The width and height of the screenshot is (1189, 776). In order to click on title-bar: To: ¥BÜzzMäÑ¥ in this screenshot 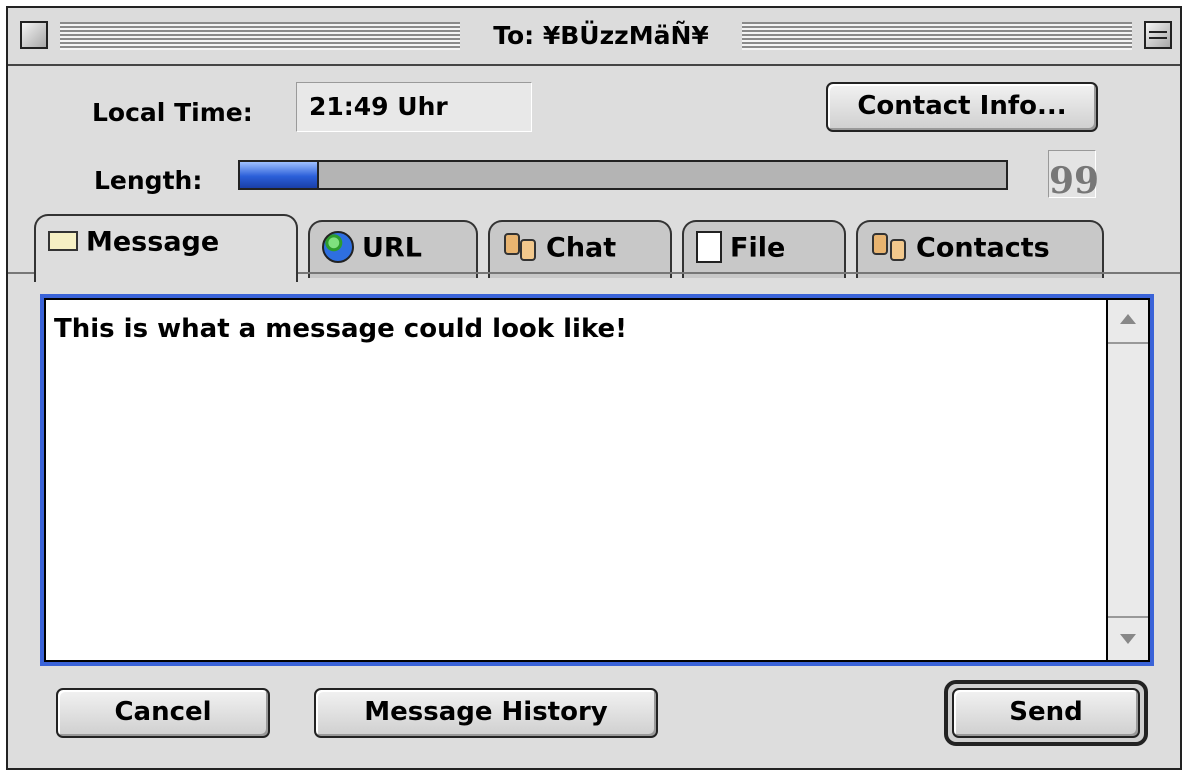, I will do `click(594, 37)`.